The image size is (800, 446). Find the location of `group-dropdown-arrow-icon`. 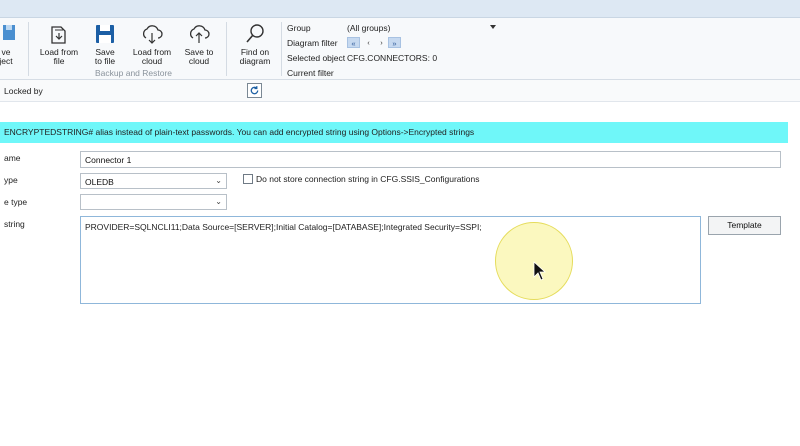

group-dropdown-arrow-icon is located at coordinates (493, 27).